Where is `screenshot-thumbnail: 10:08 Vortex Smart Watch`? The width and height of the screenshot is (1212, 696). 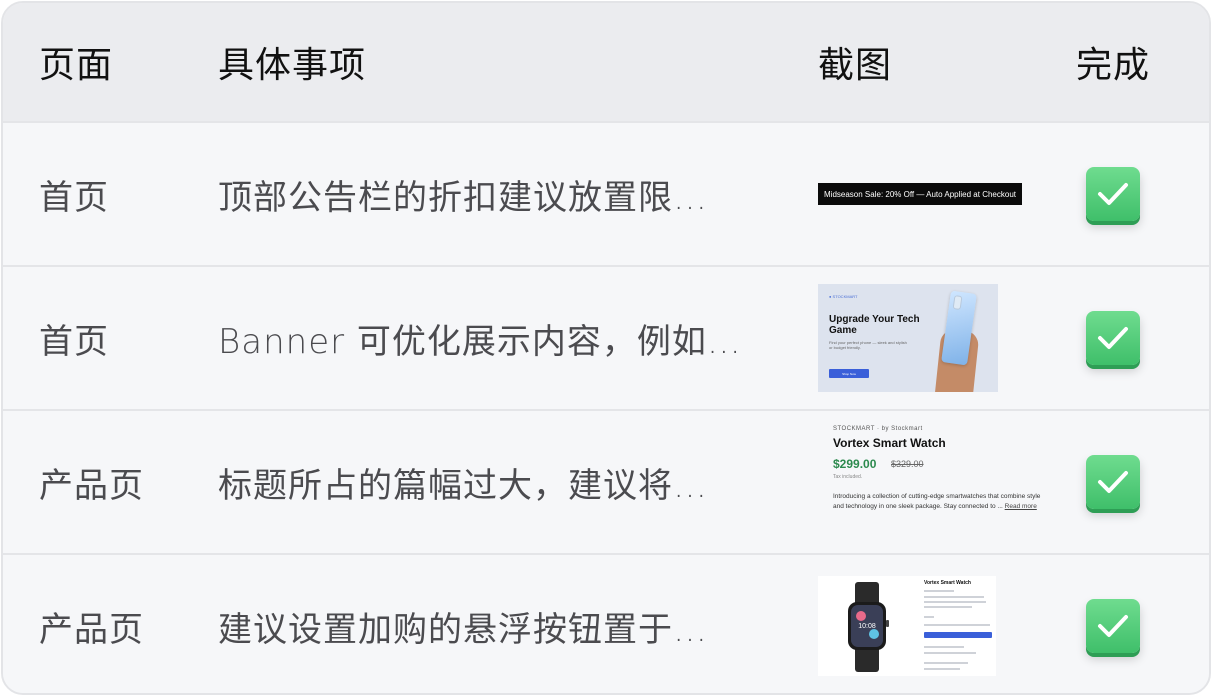 screenshot-thumbnail: 10:08 Vortex Smart Watch is located at coordinates (931, 624).